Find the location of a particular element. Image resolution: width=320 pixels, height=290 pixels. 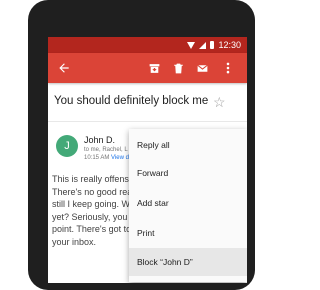

view-details-link: View d is located at coordinates (120, 158).